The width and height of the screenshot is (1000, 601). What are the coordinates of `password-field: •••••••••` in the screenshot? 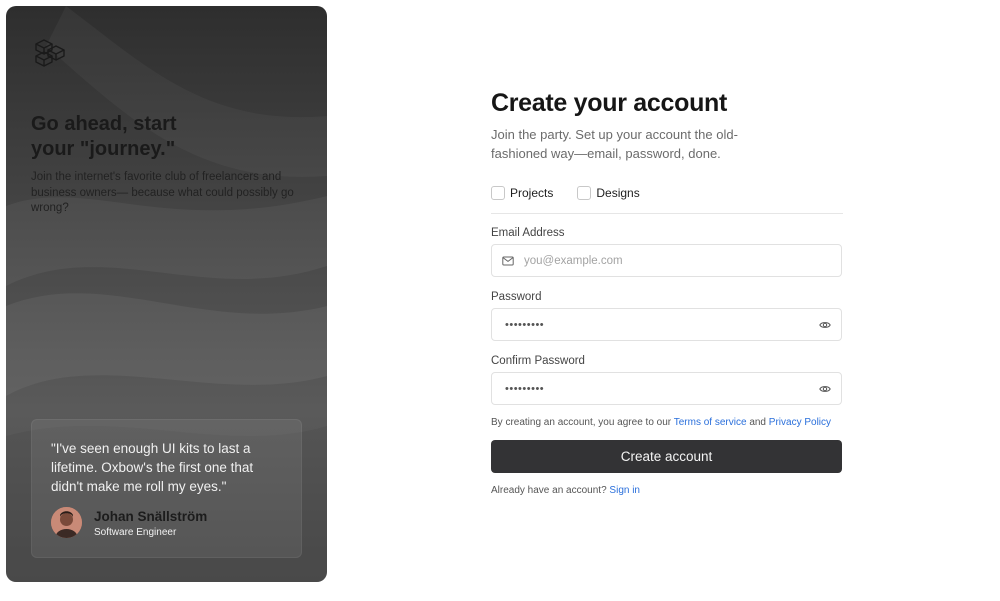 It's located at (666, 324).